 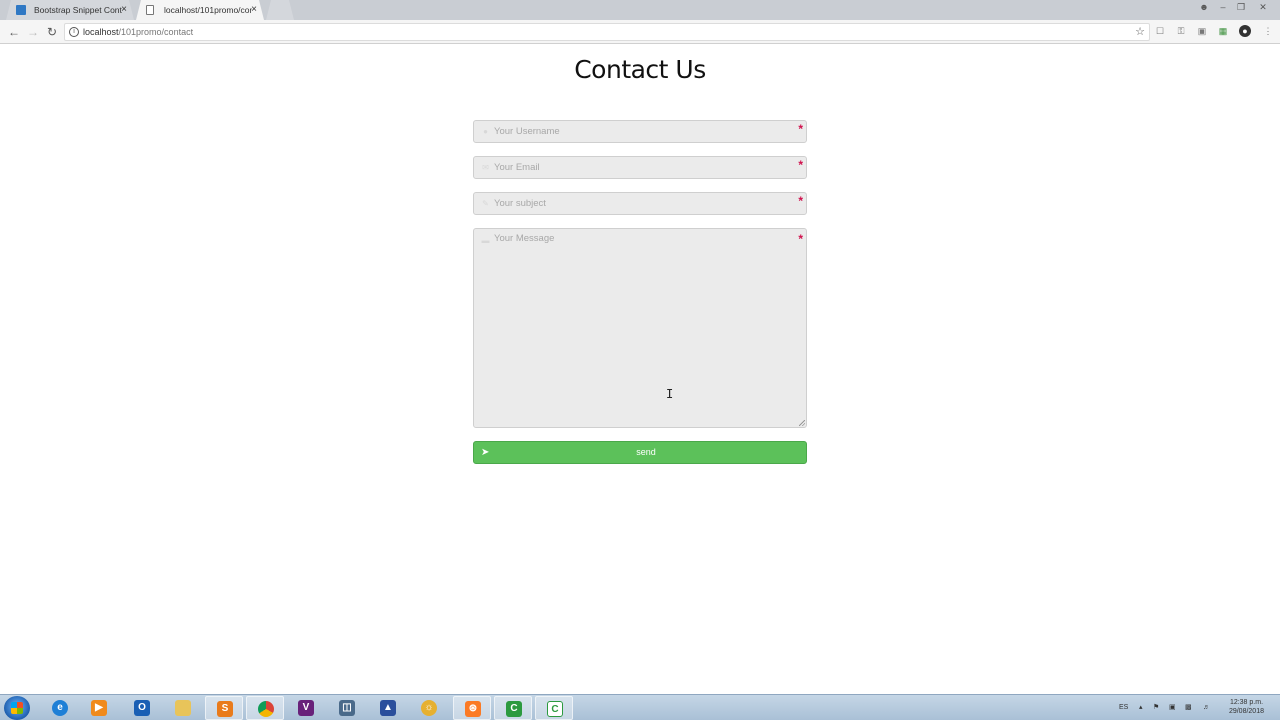 I want to click on pencil-icon: ✎, so click(x=485, y=203).